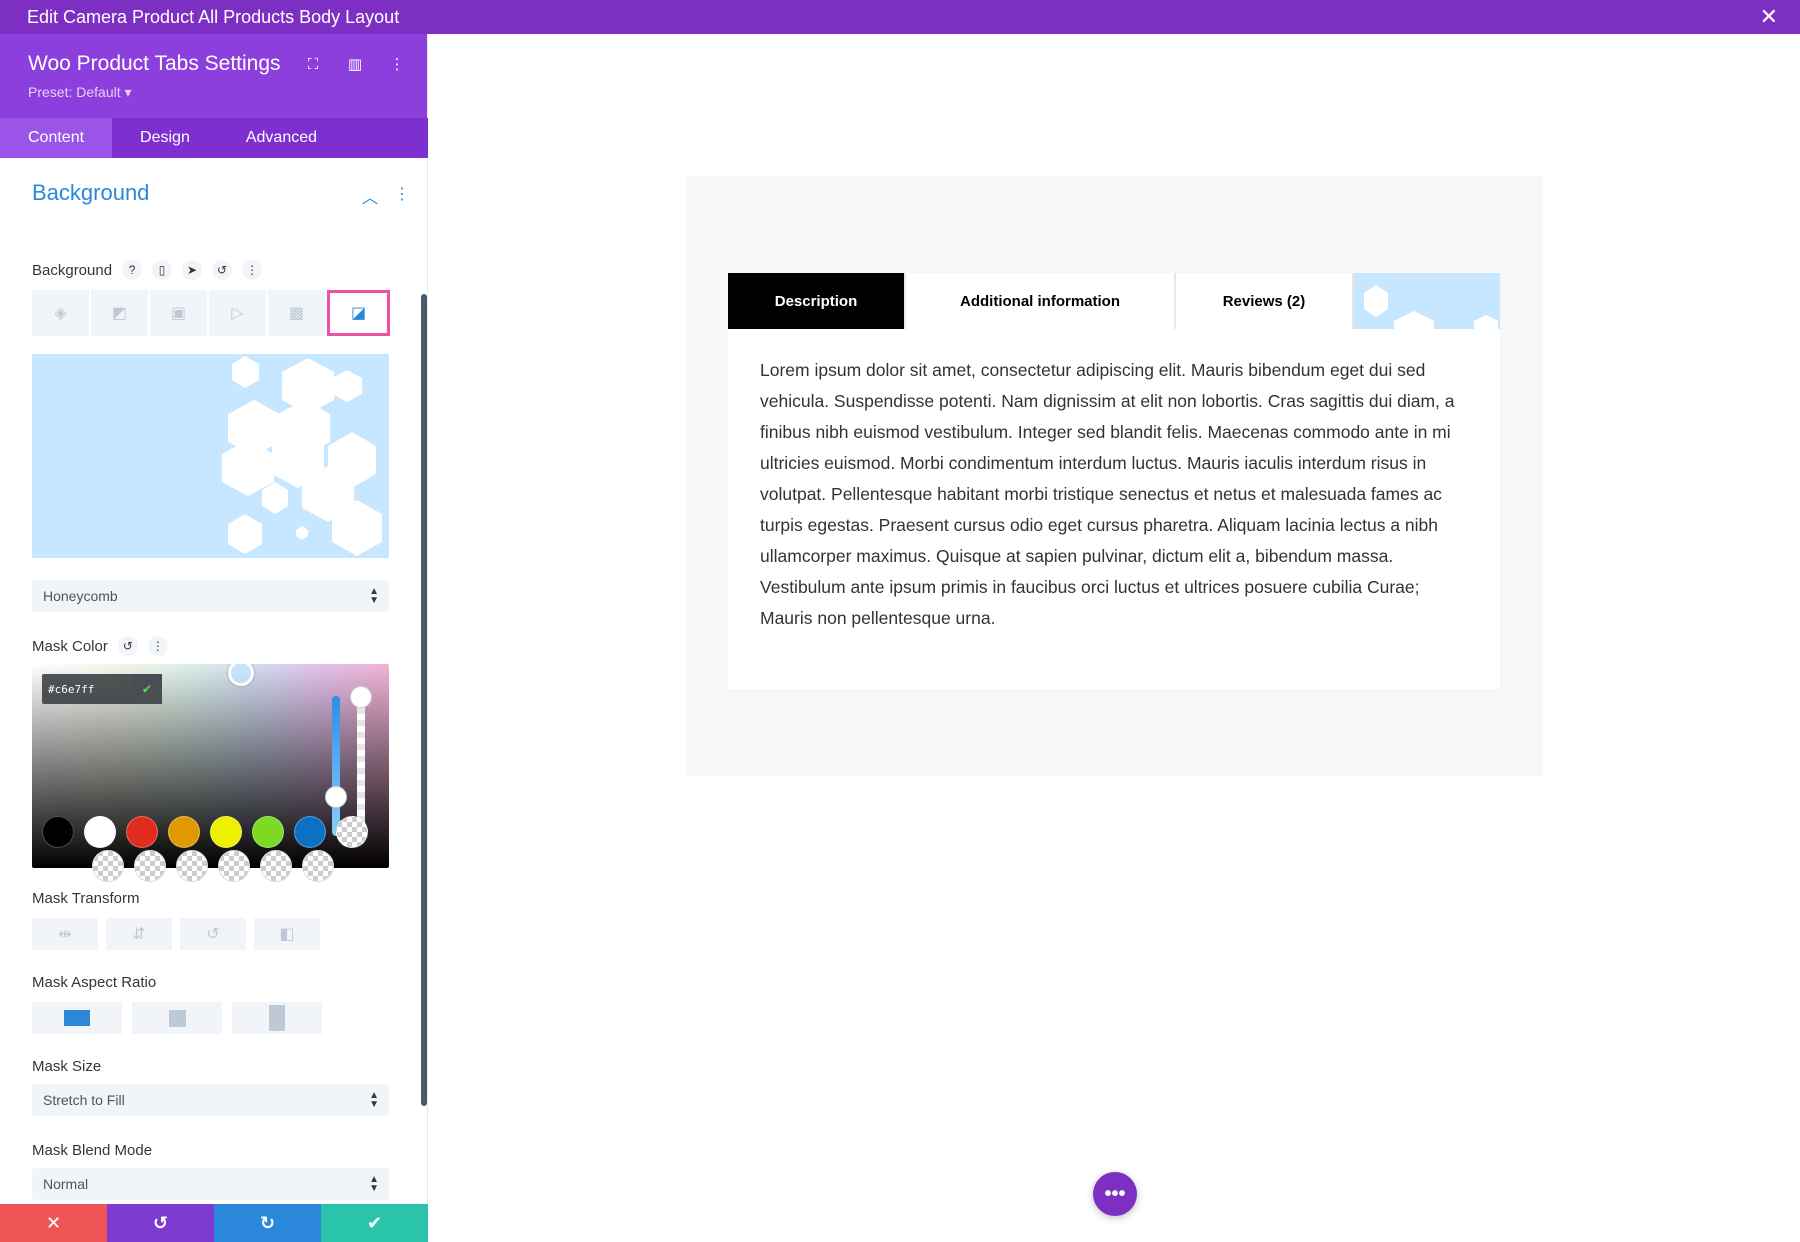 The image size is (1800, 1242). I want to click on mask-aspect-ratio-label: Mask Aspect Ratio, so click(94, 982).